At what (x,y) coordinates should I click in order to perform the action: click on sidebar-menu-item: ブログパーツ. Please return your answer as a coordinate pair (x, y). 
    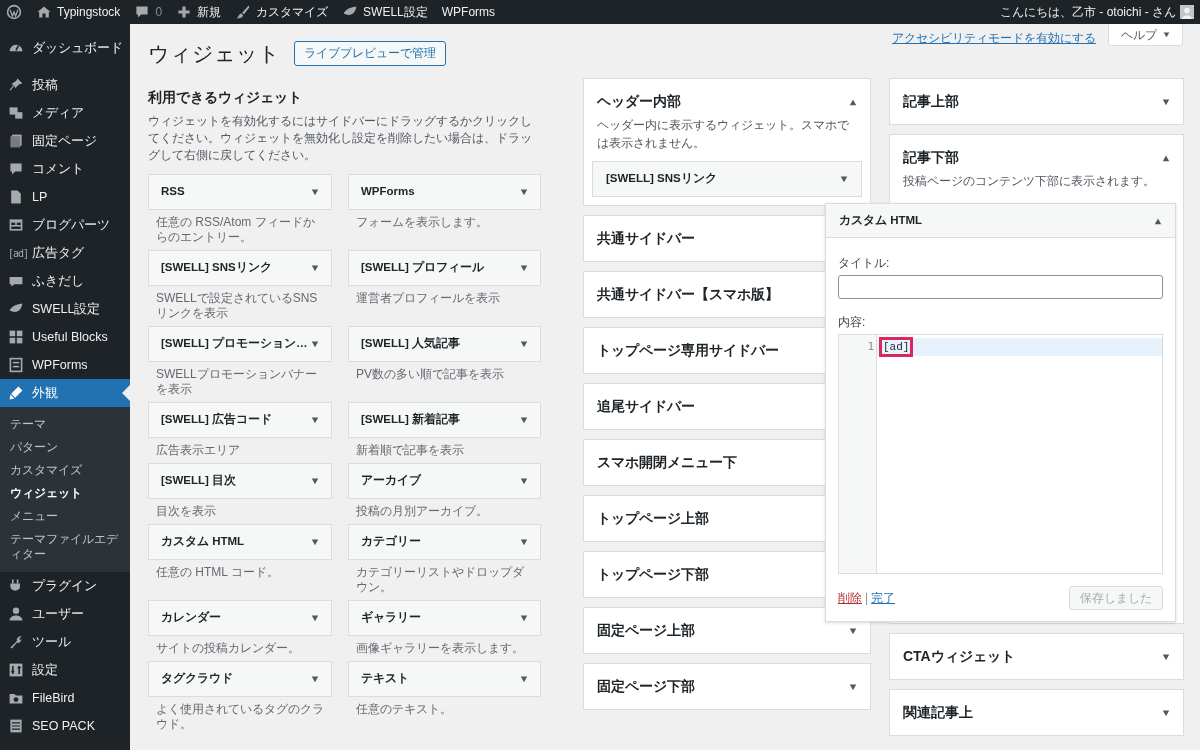
    Looking at the image, I should click on (65, 225).